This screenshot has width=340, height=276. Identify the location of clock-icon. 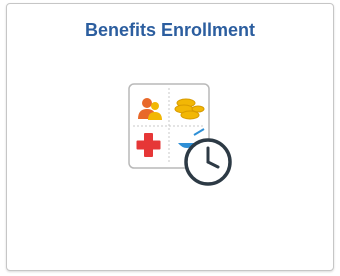
(208, 162).